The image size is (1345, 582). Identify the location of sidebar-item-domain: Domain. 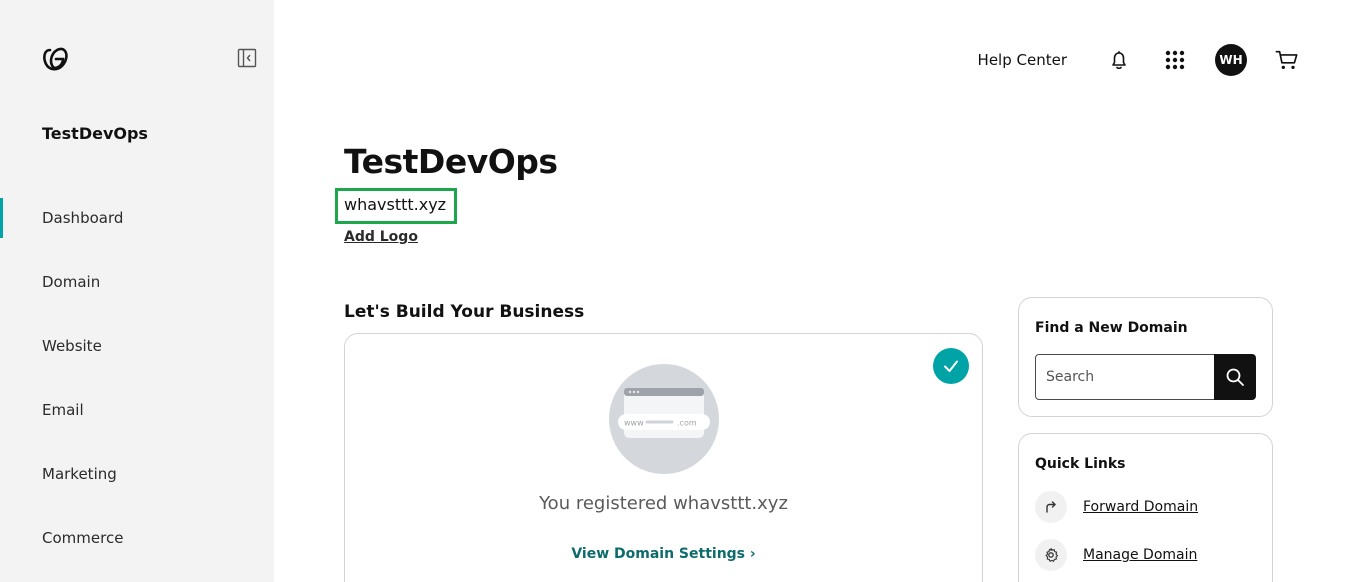
(137, 282).